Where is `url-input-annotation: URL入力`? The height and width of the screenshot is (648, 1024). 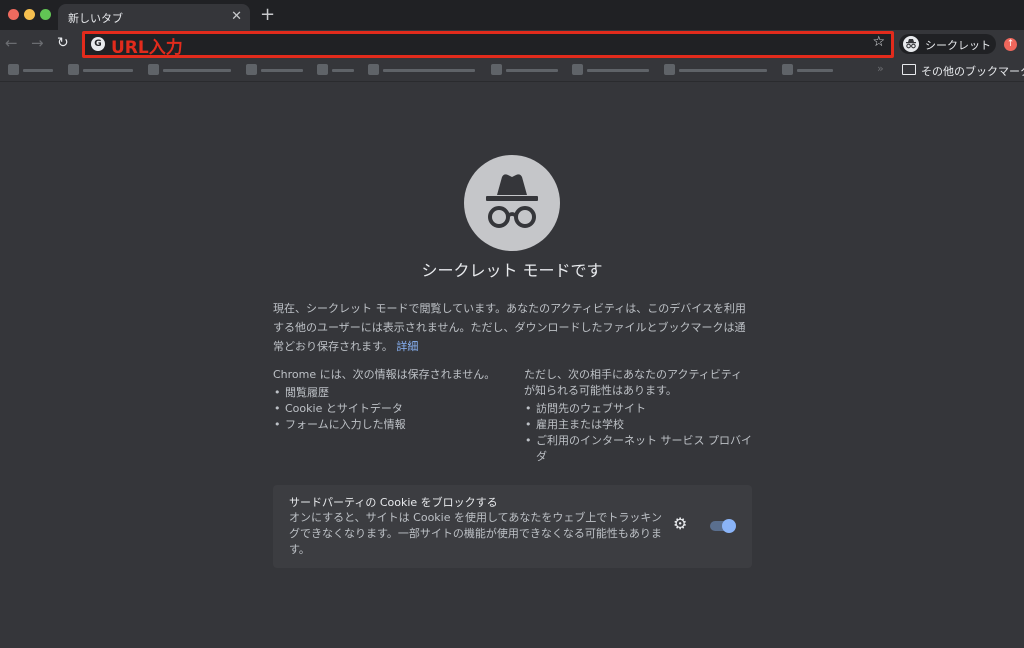 url-input-annotation: URL入力 is located at coordinates (147, 48).